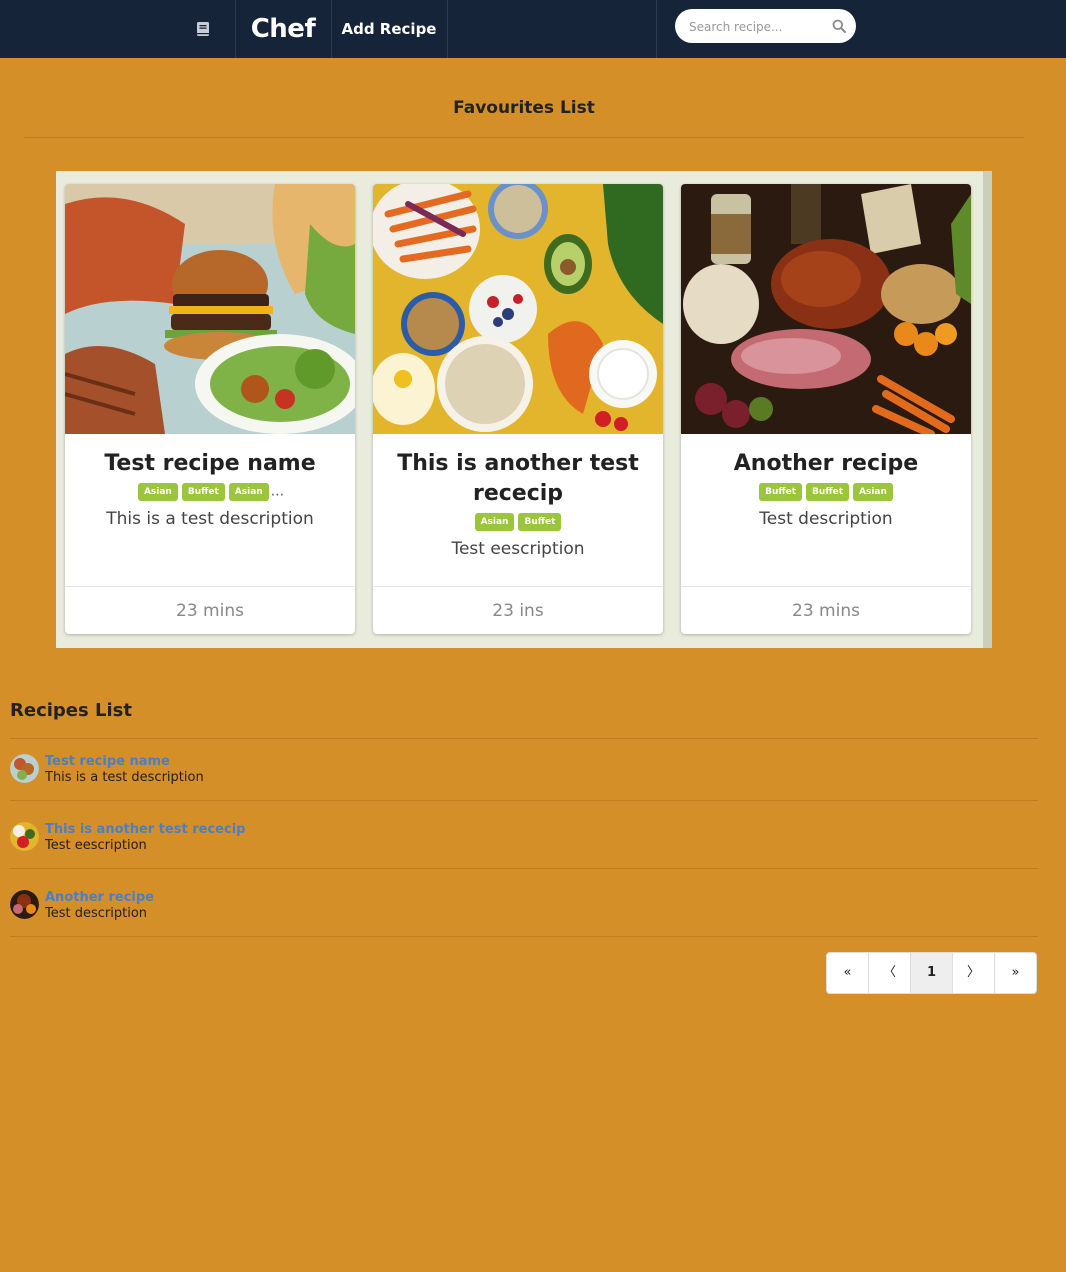 This screenshot has height=1272, width=1066. Describe the element at coordinates (518, 309) in the screenshot. I see `healthy-bowls-photo` at that location.